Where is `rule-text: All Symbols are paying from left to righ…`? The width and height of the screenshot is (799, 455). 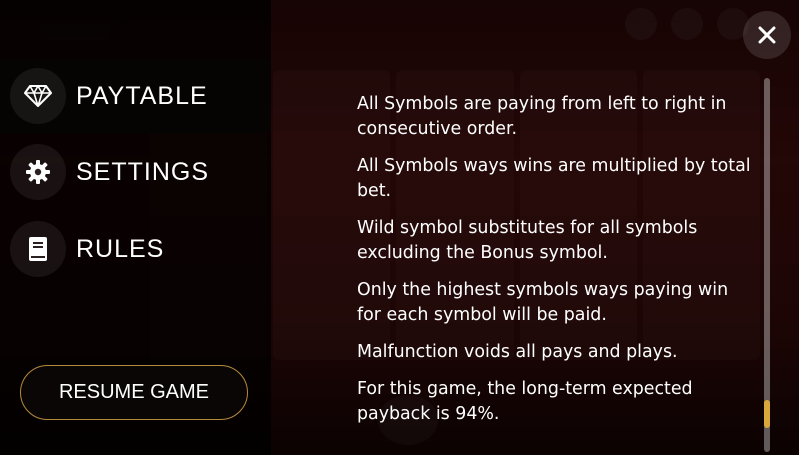
rule-text: All Symbols are paying from left to righ… is located at coordinates (542, 116).